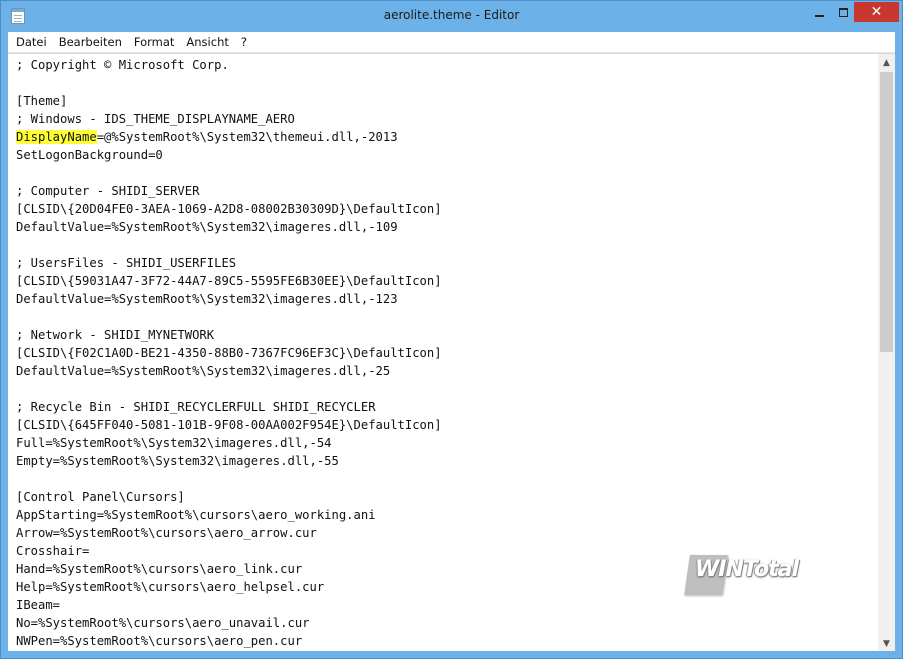 This screenshot has height=659, width=903. Describe the element at coordinates (126, 263) in the screenshot. I see `text-line: ; UsersFiles - SHIDI_USERFILES` at that location.